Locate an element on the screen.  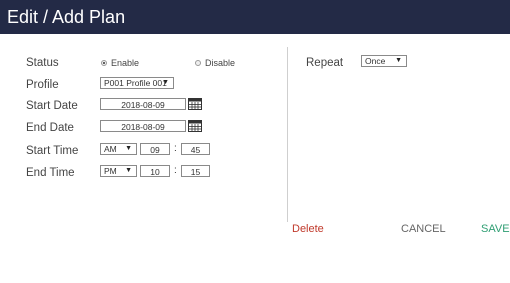
dialog-header: Edit / Add Plan is located at coordinates (255, 17).